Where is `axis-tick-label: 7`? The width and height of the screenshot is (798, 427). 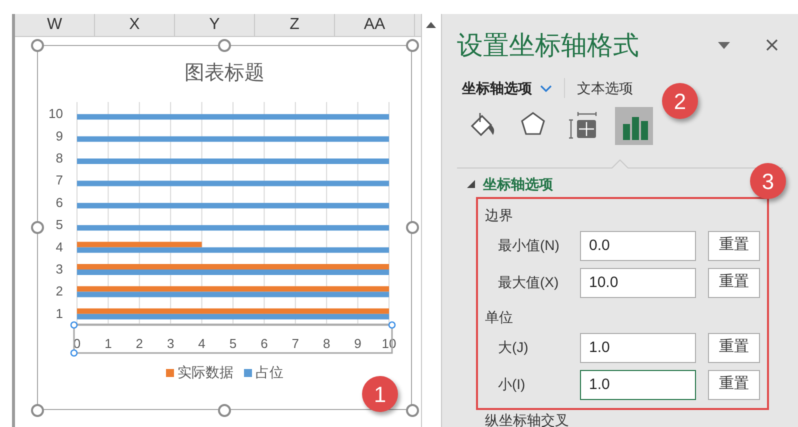 axis-tick-label: 7 is located at coordinates (296, 343).